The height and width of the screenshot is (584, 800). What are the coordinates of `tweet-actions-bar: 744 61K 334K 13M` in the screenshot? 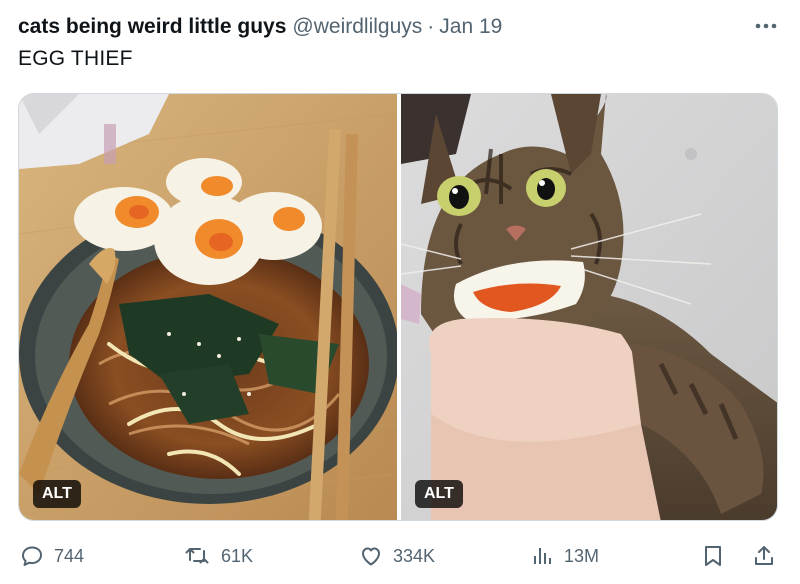 It's located at (399, 556).